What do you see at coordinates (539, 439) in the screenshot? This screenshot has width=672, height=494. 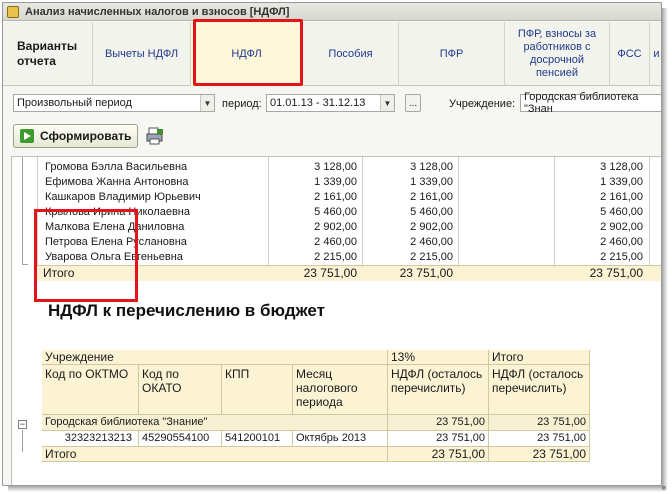 I see `ndfl-total-cell: 23 751,00` at bounding box center [539, 439].